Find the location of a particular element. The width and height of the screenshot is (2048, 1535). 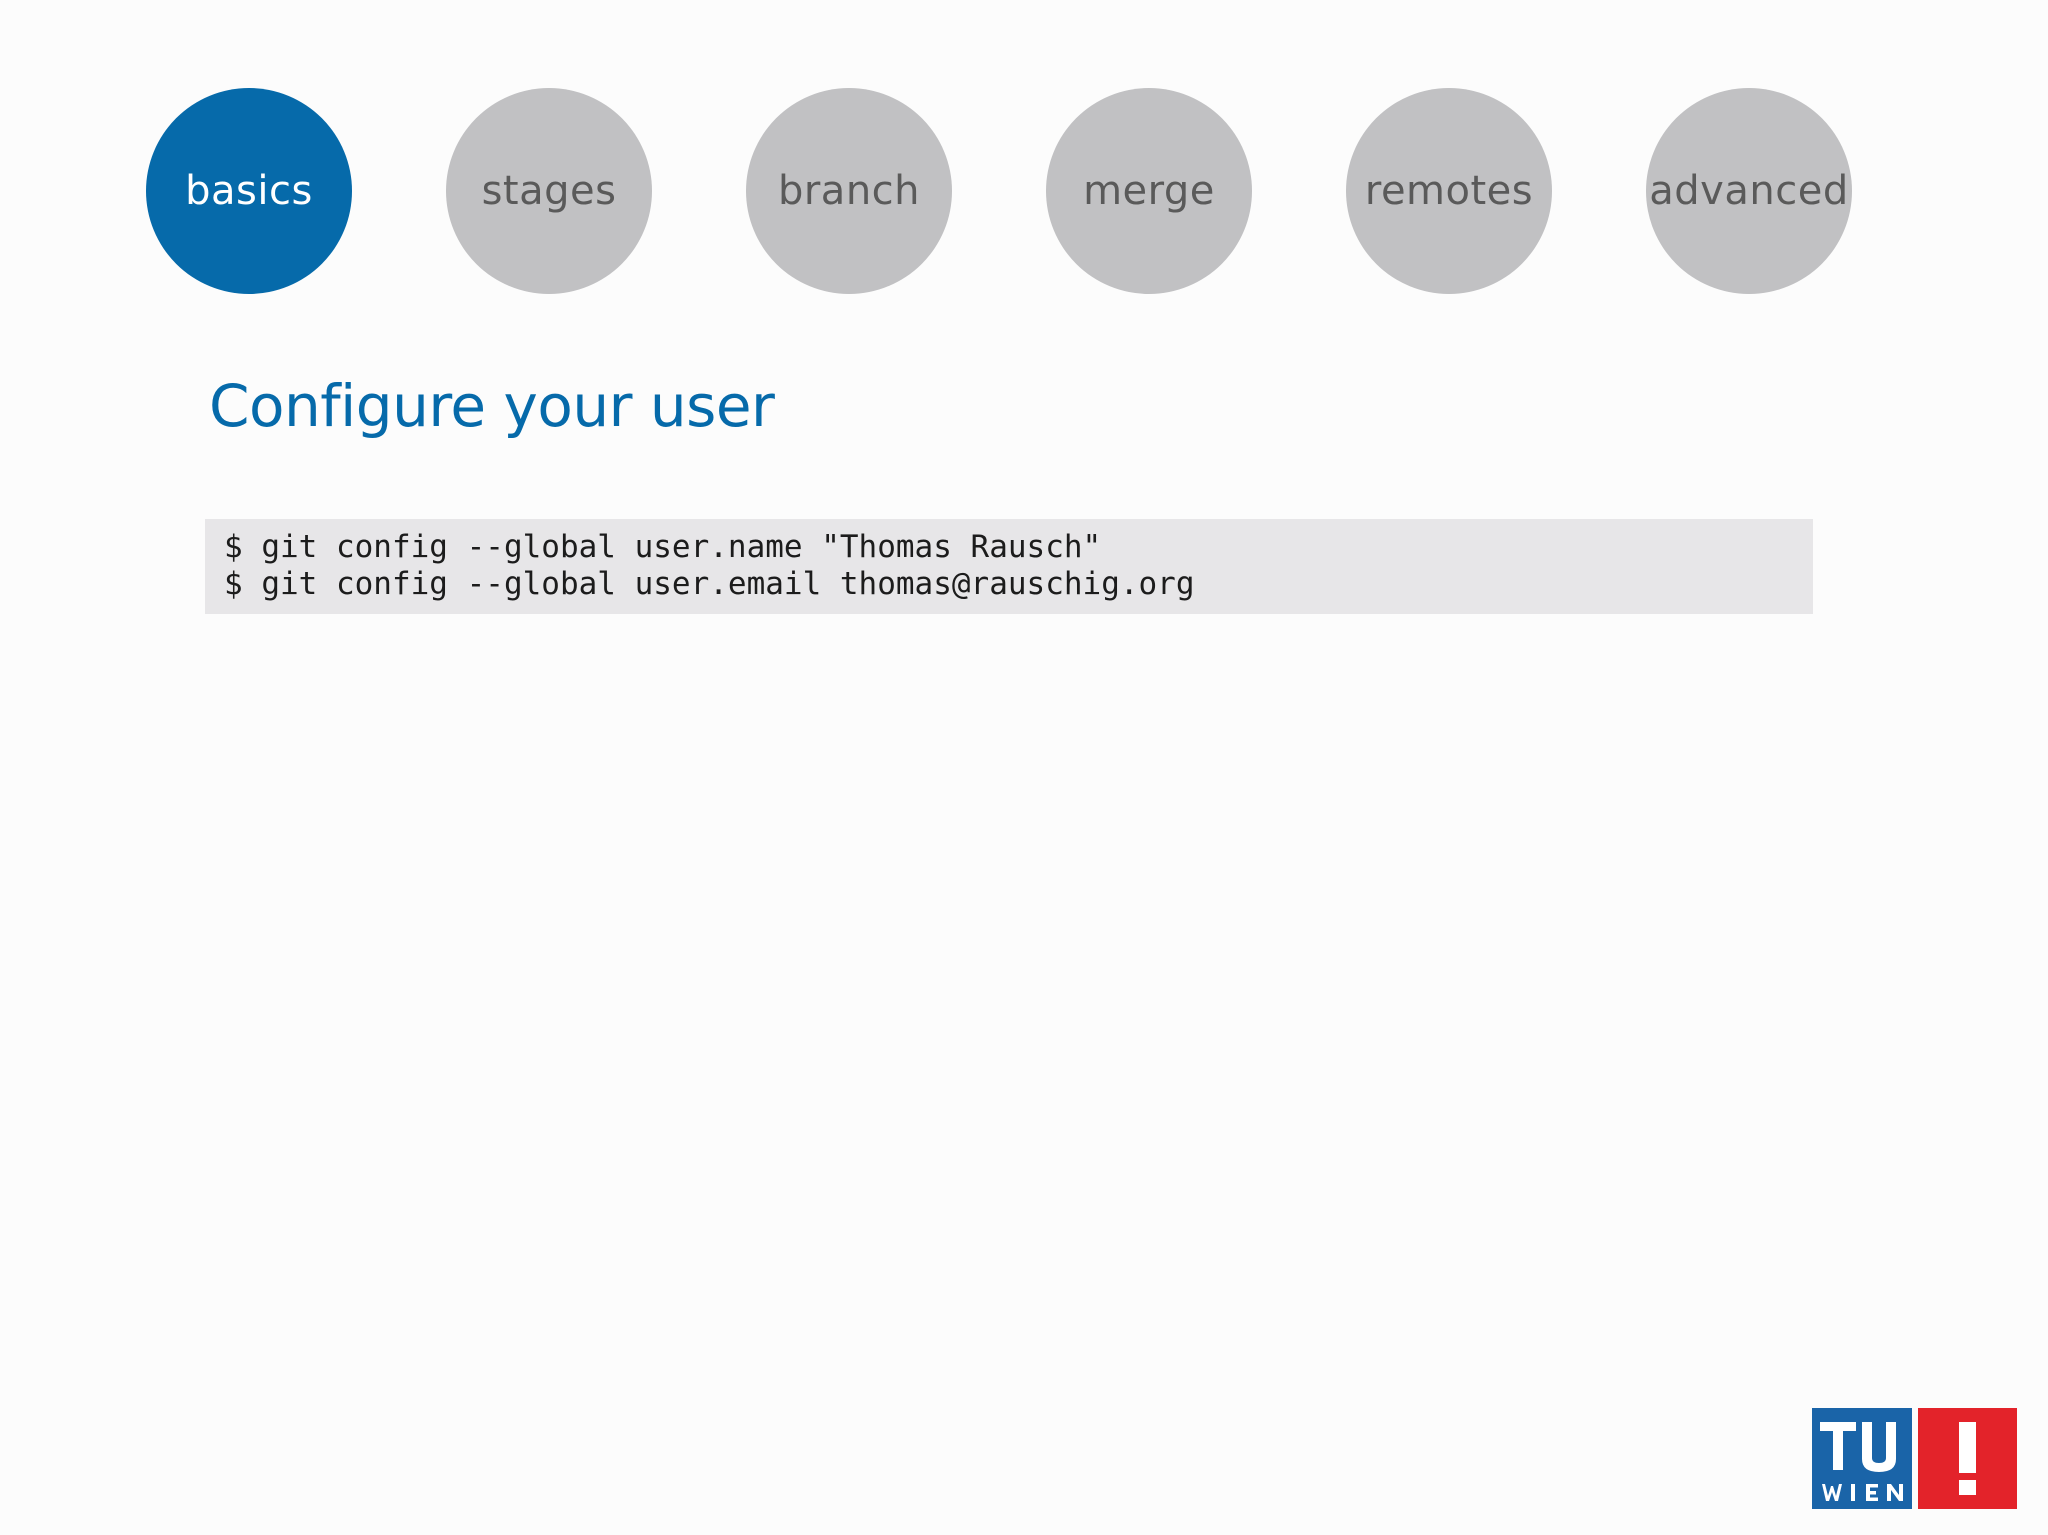

nav-item-remotes: remotes is located at coordinates (1449, 191).